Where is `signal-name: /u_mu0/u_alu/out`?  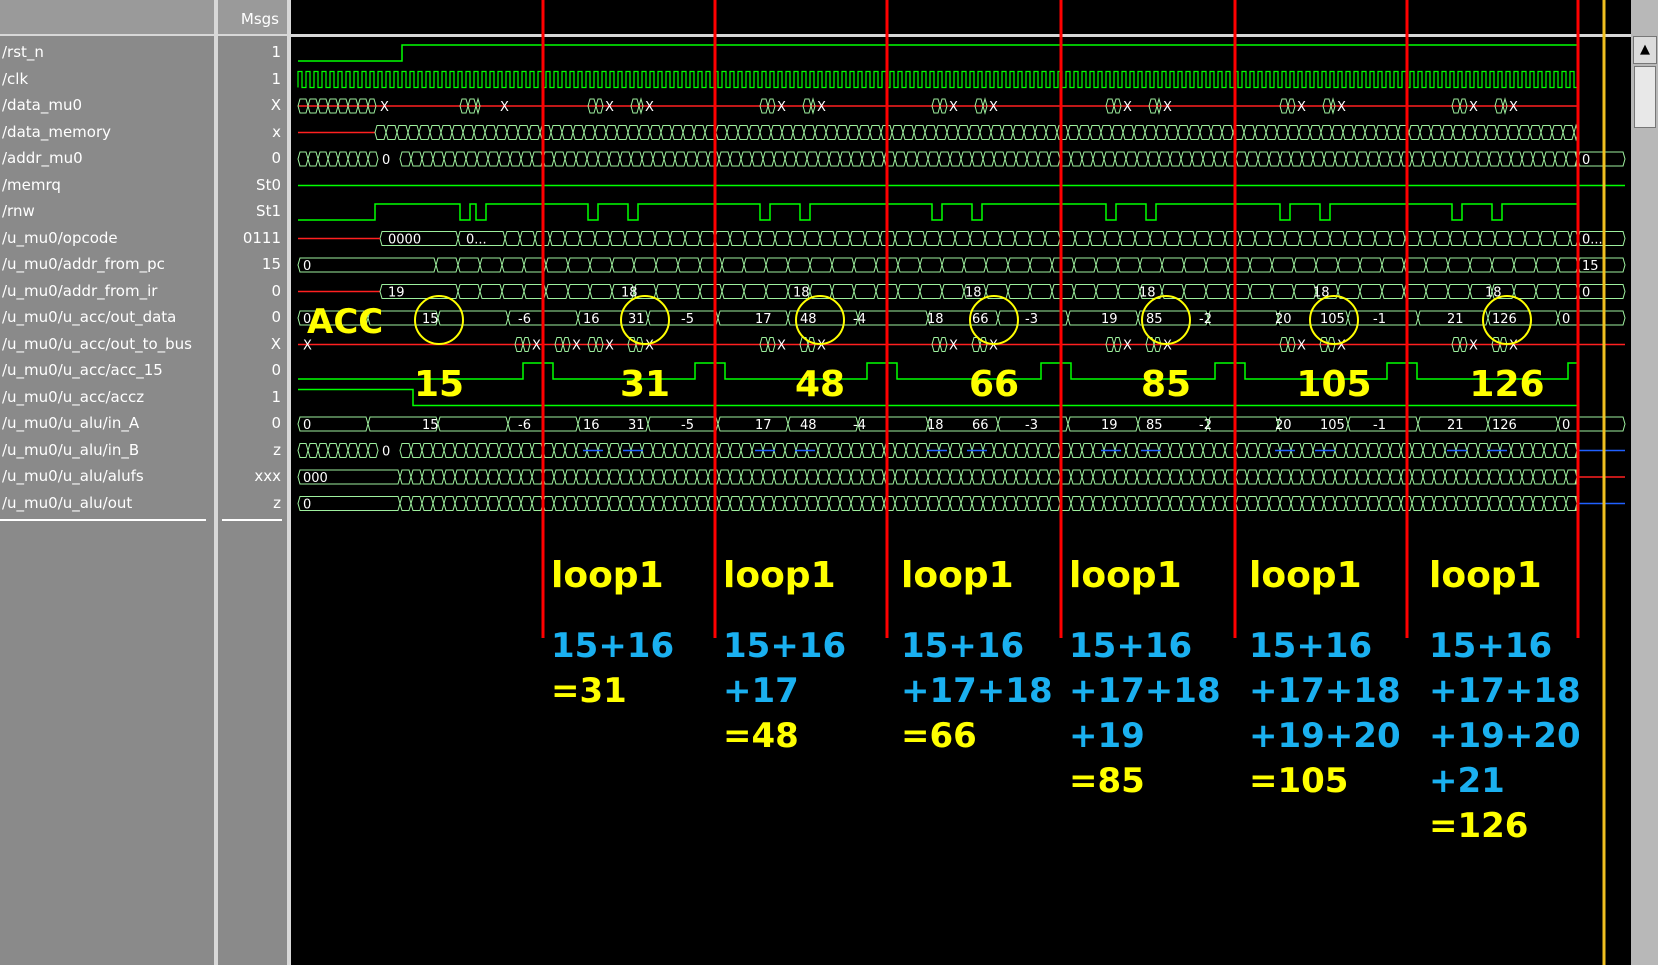 signal-name: /u_mu0/u_alu/out is located at coordinates (67, 503).